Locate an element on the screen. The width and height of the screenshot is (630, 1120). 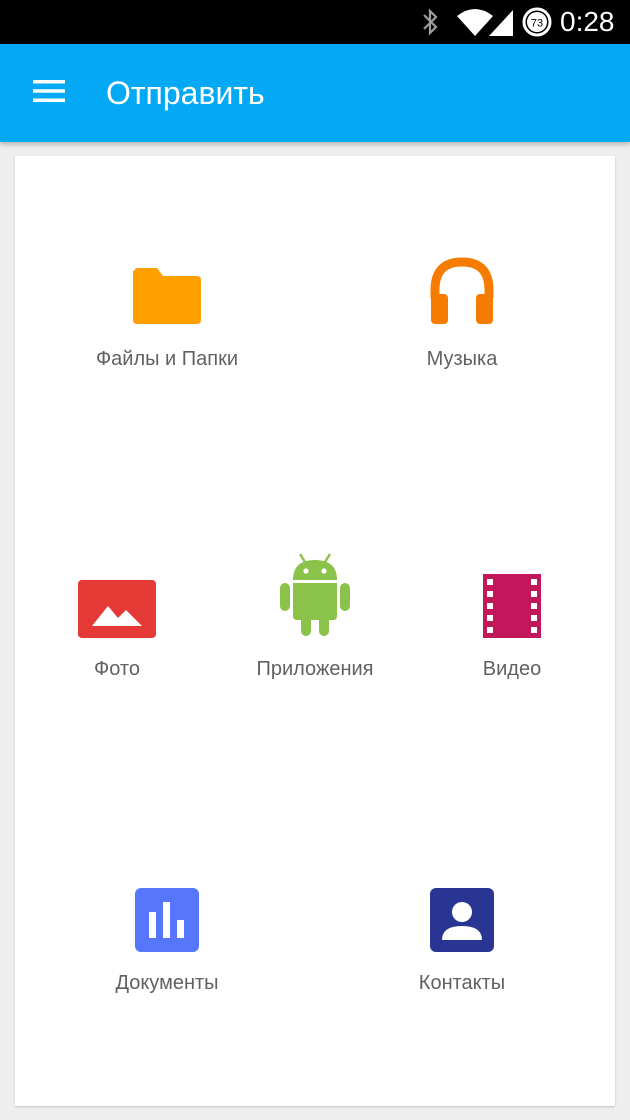
category-label: Файлы и Папки is located at coordinates (167, 359).